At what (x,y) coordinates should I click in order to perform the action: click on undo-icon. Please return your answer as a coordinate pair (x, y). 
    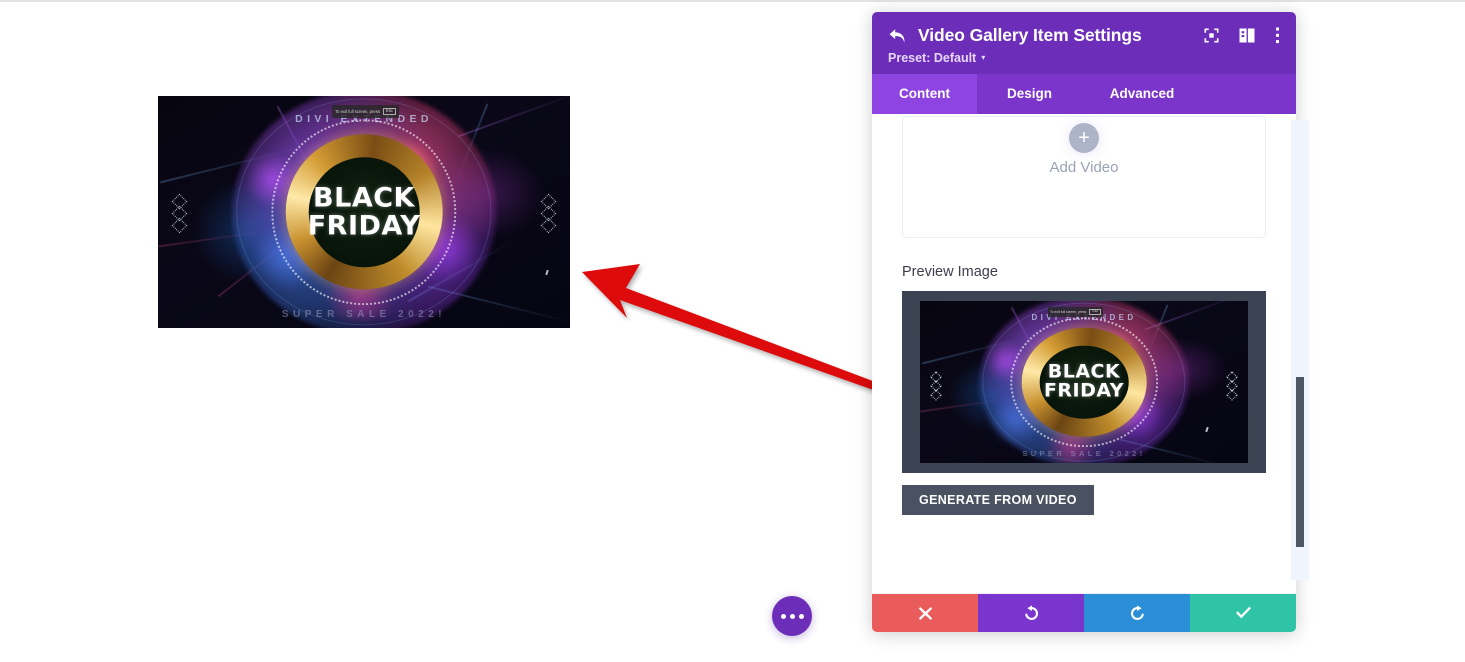
    Looking at the image, I should click on (1031, 612).